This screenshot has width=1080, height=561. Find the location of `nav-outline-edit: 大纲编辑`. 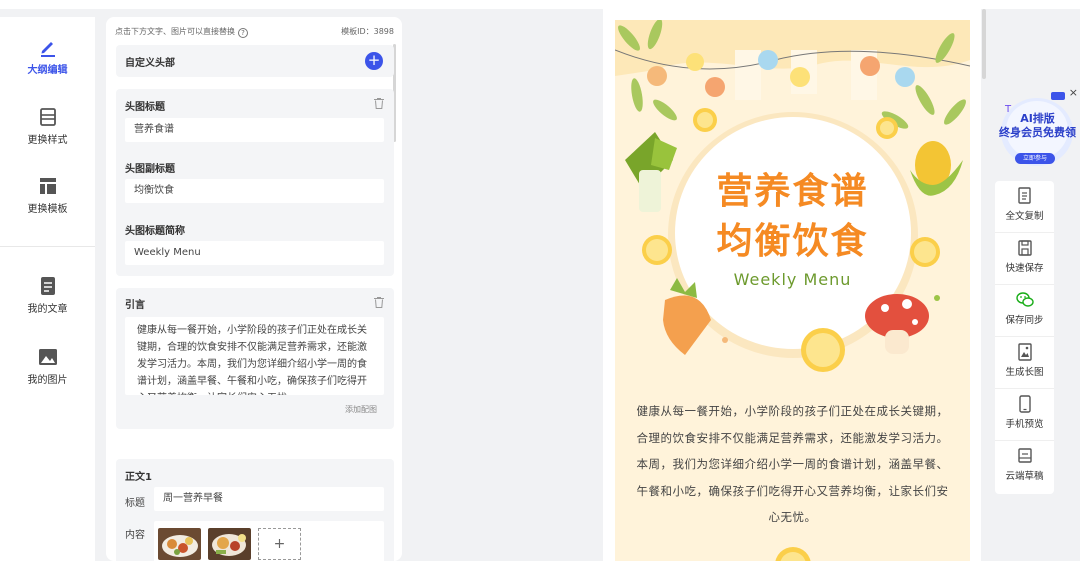

nav-outline-edit: 大纲编辑 is located at coordinates (47, 62).